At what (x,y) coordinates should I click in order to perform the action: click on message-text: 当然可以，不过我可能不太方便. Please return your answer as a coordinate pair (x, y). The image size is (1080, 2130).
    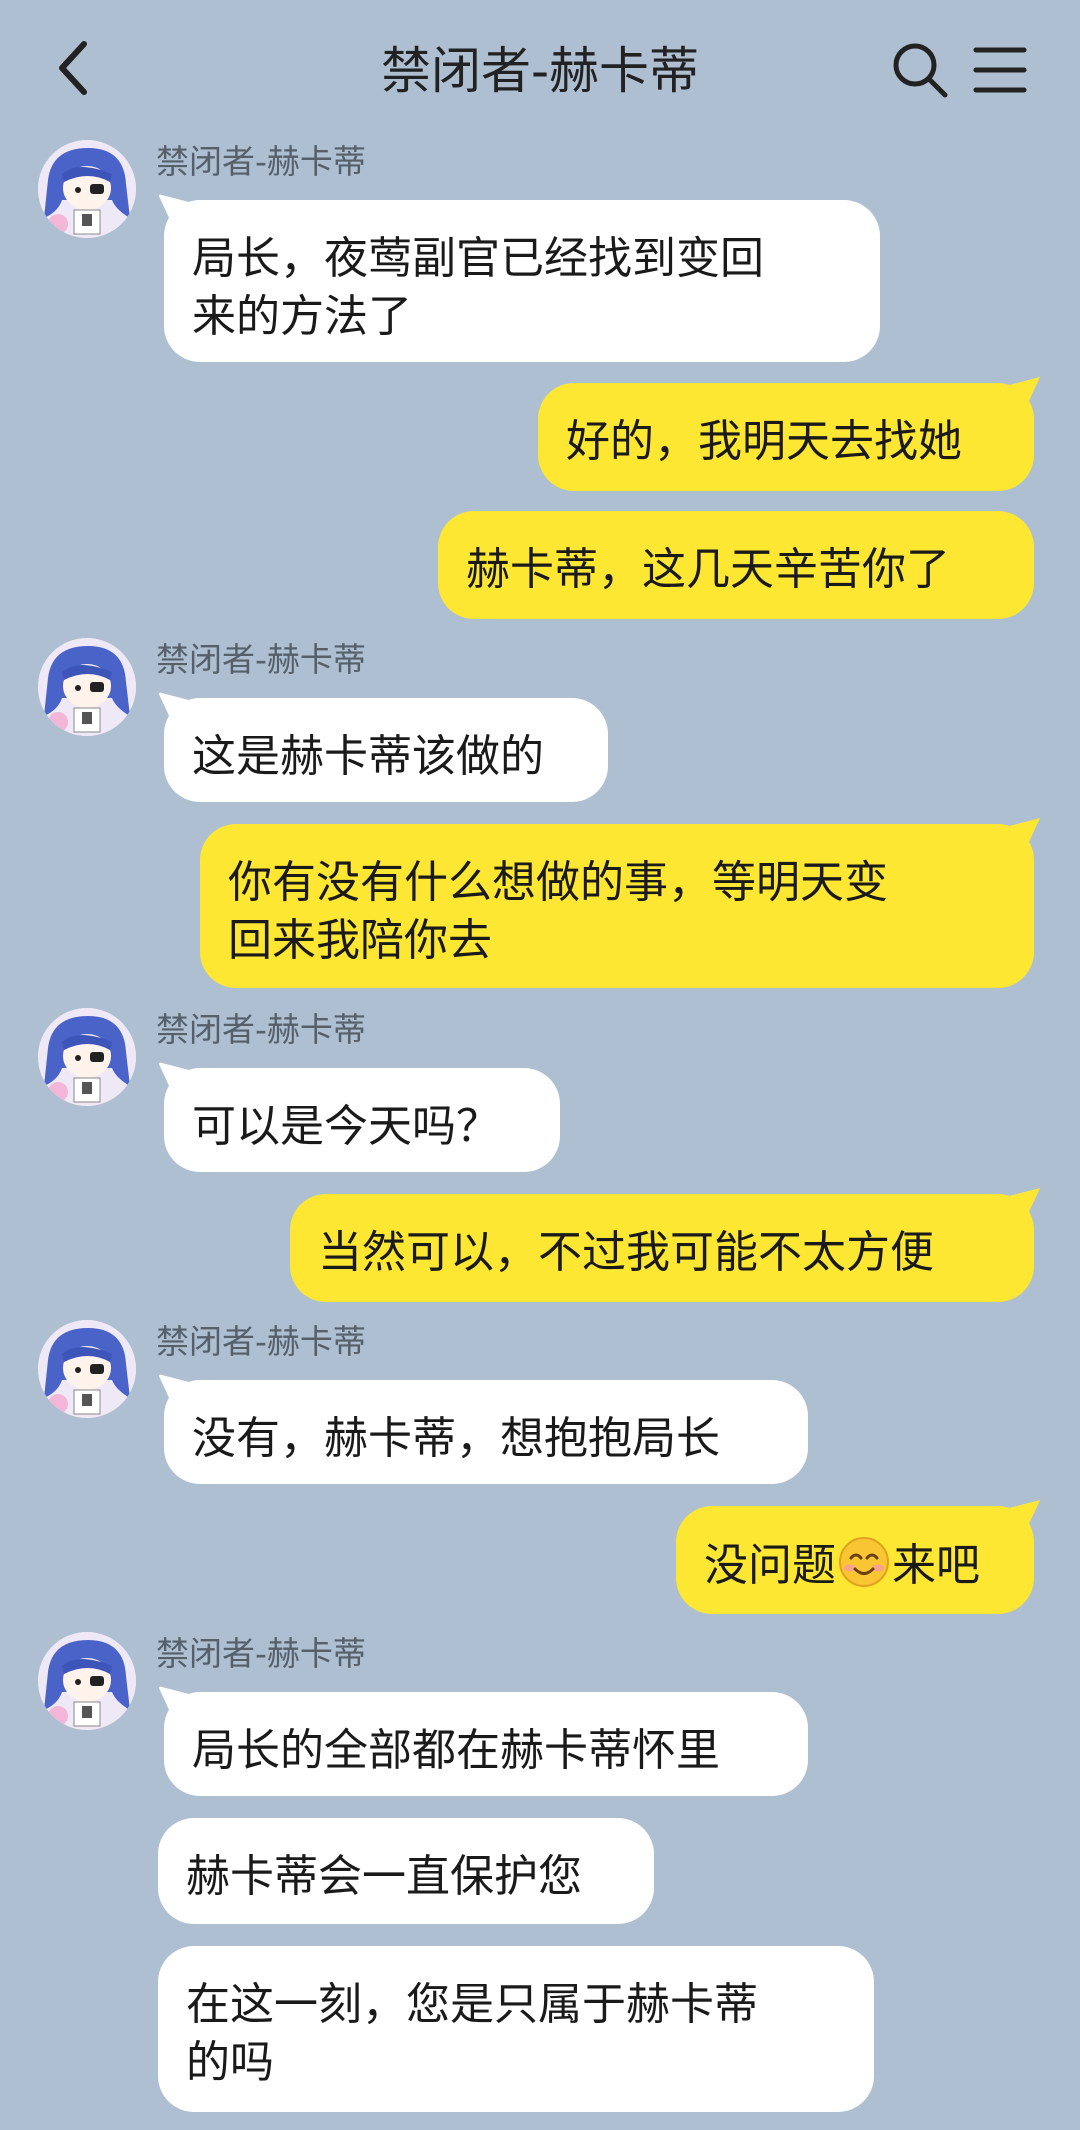
    Looking at the image, I should click on (626, 1252).